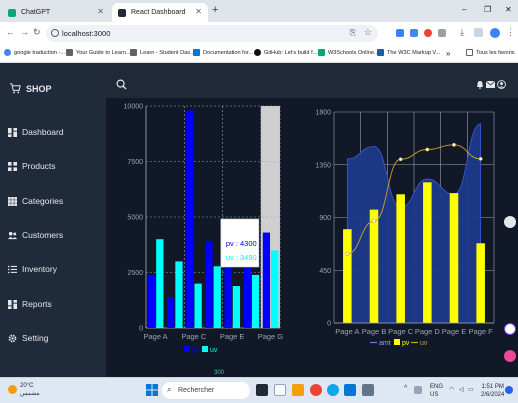  Describe the element at coordinates (212, 33) in the screenshot. I see `address-input: localhost:3000 ⎘ ☆` at that location.